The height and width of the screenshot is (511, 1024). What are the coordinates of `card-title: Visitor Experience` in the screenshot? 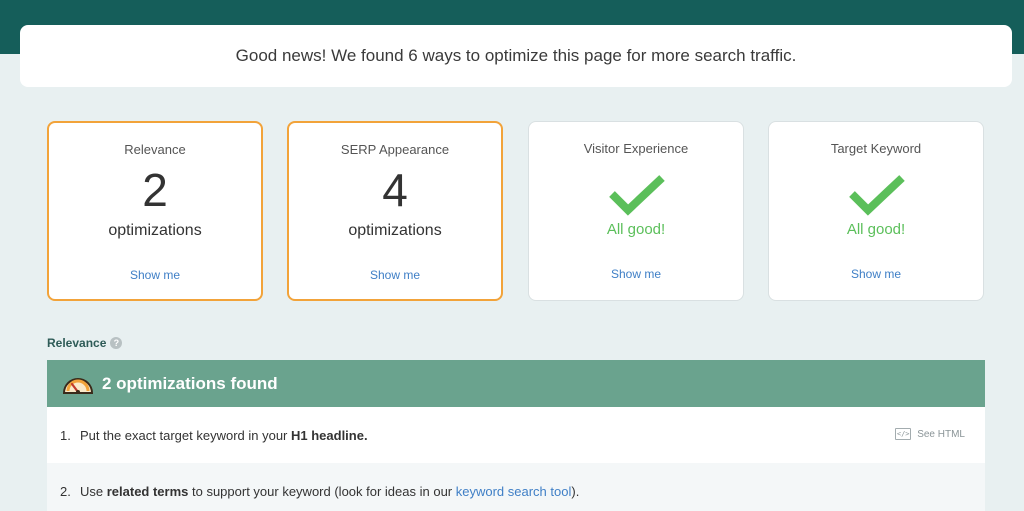 It's located at (636, 148).